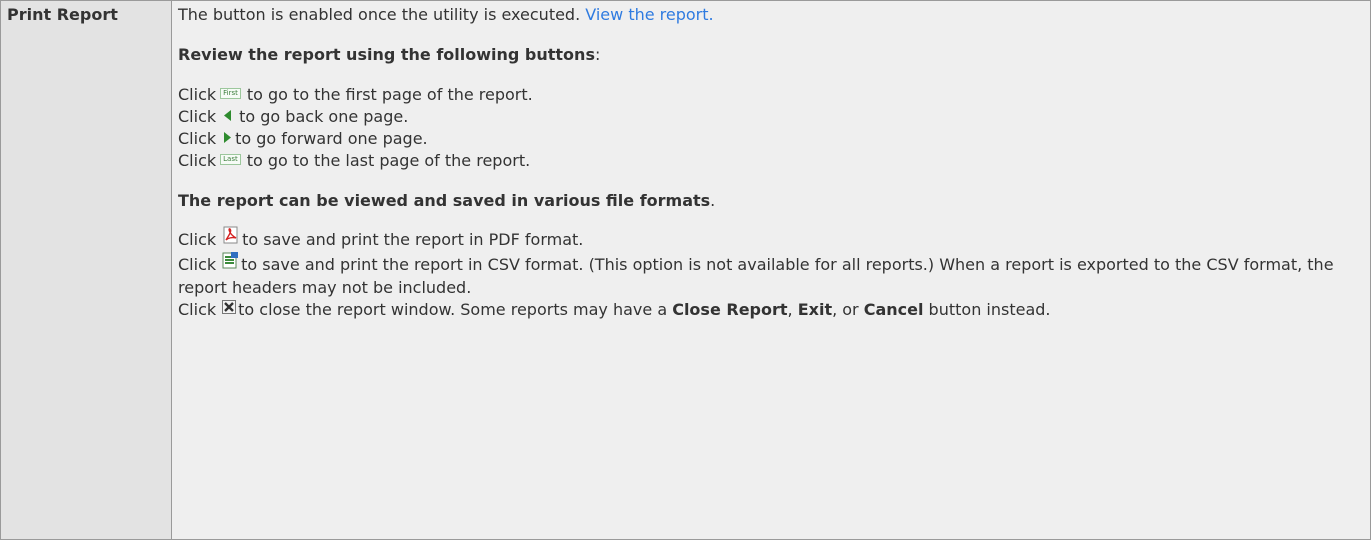 This screenshot has width=1372, height=540. What do you see at coordinates (713, 200) in the screenshot?
I see `formats-period: .` at bounding box center [713, 200].